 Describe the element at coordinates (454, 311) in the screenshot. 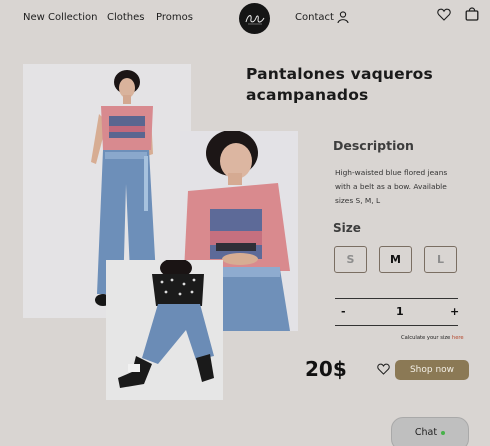

I see `quantity-increase-button: +` at that location.